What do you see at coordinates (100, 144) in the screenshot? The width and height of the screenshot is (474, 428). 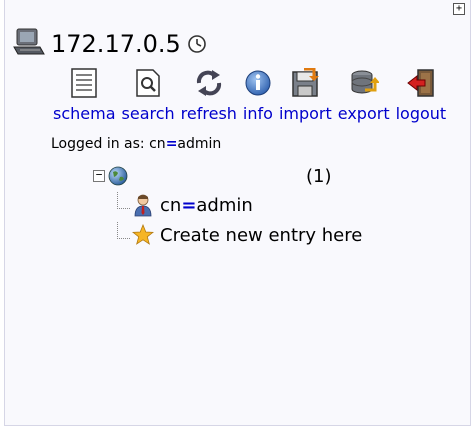 I see `login-prefix: Logged in as:` at bounding box center [100, 144].